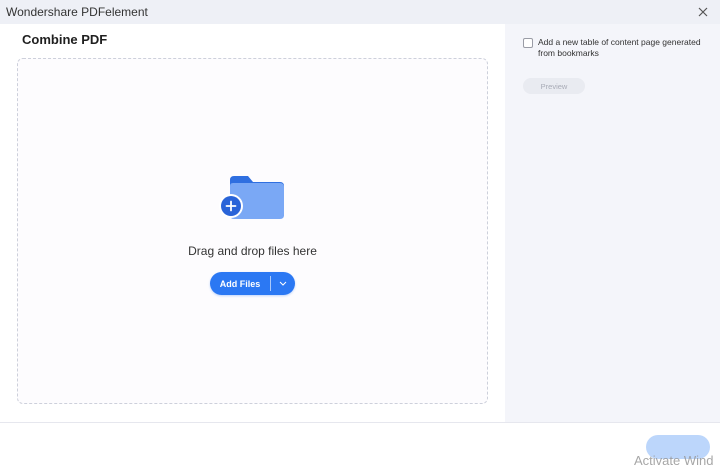 The width and height of the screenshot is (720, 468). I want to click on activation-watermark: Activate Wind, so click(674, 460).